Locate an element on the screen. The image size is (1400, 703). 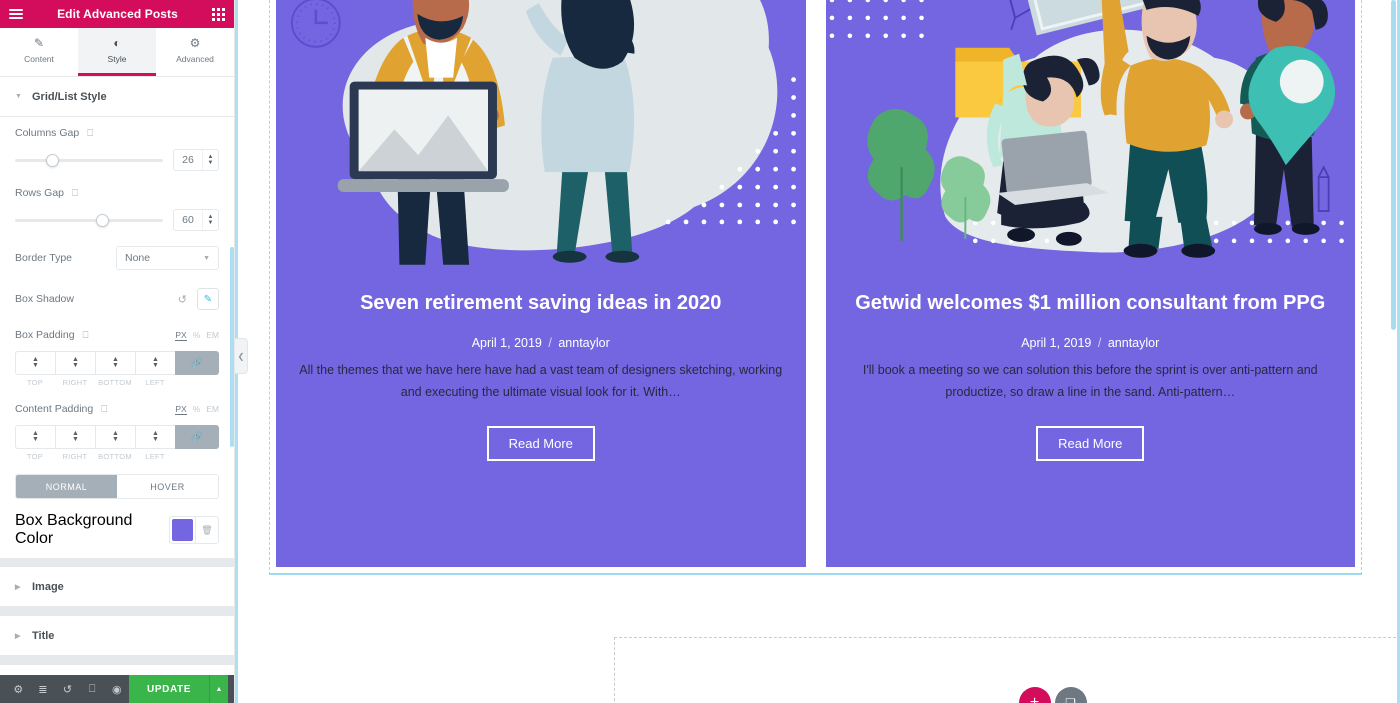
folder-icon: ❑ is located at coordinates (1070, 695).